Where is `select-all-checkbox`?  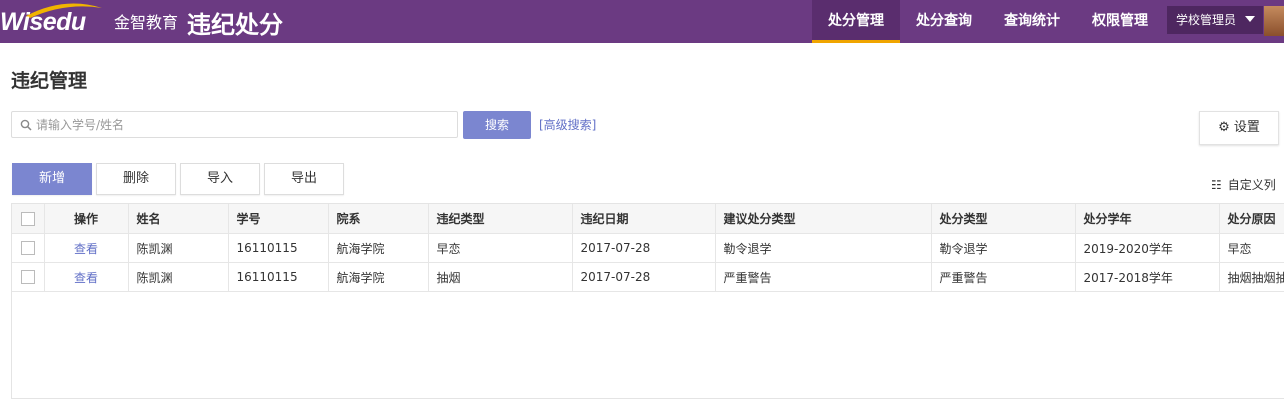
select-all-checkbox is located at coordinates (27, 218).